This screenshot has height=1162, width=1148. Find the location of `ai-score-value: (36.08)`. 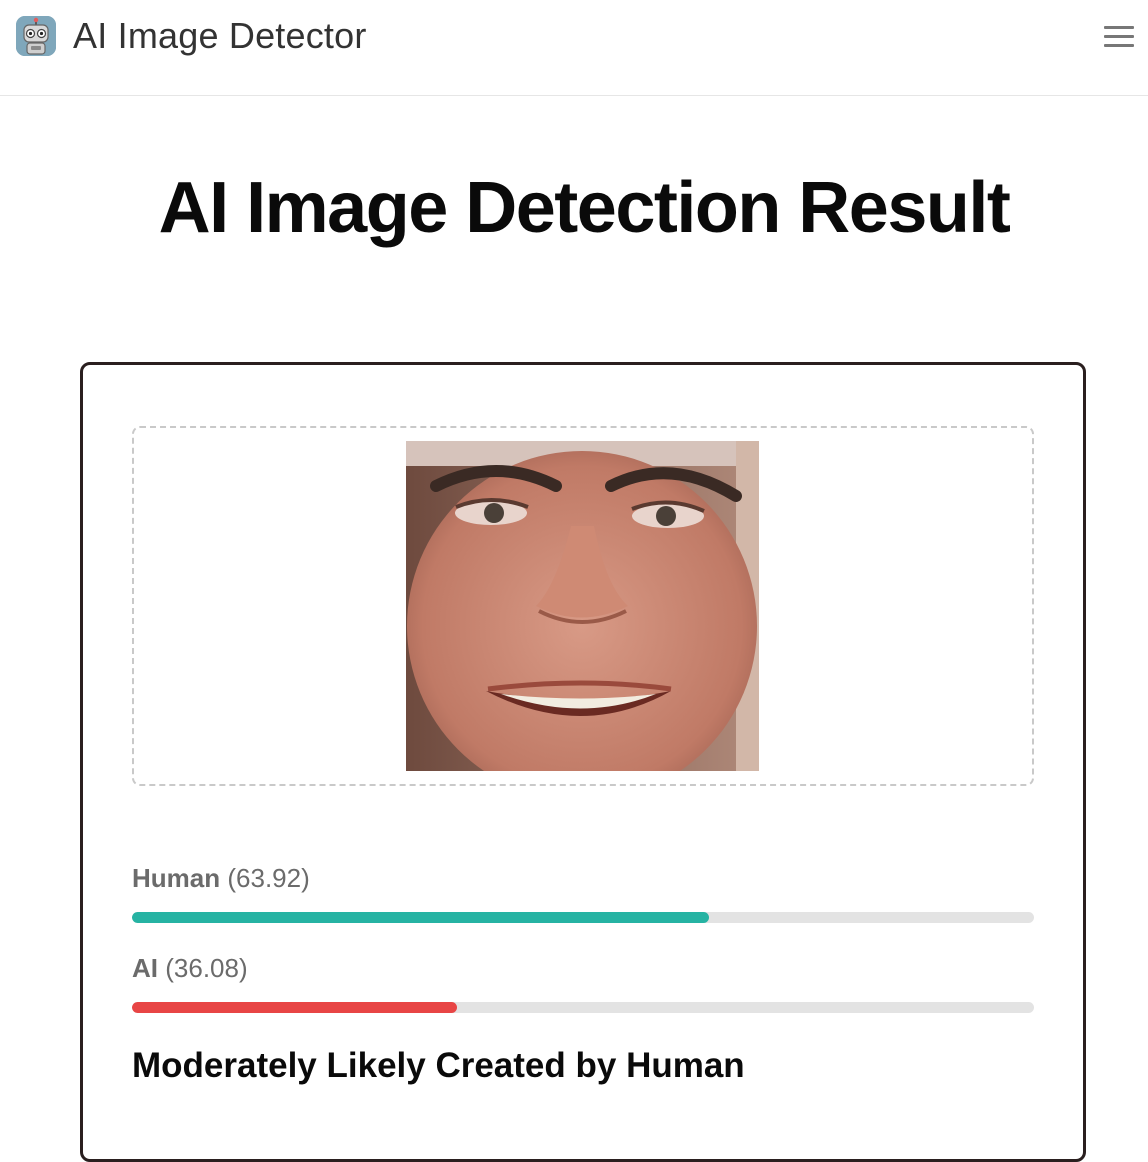

ai-score-value: (36.08) is located at coordinates (206, 968).